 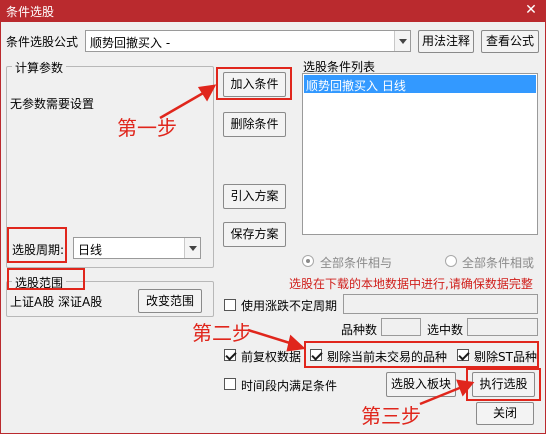 I want to click on step2-arrow-head, so click(x=296, y=343).